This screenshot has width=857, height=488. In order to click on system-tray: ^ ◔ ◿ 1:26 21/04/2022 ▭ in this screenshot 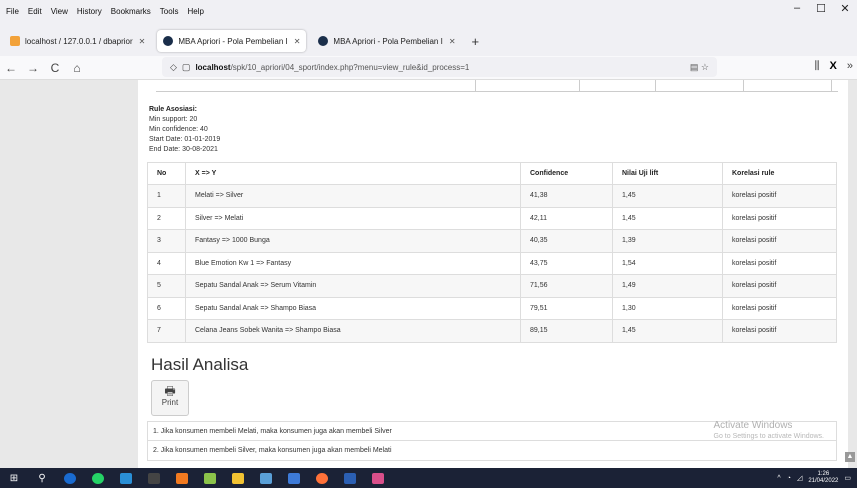, I will do `click(814, 478)`.